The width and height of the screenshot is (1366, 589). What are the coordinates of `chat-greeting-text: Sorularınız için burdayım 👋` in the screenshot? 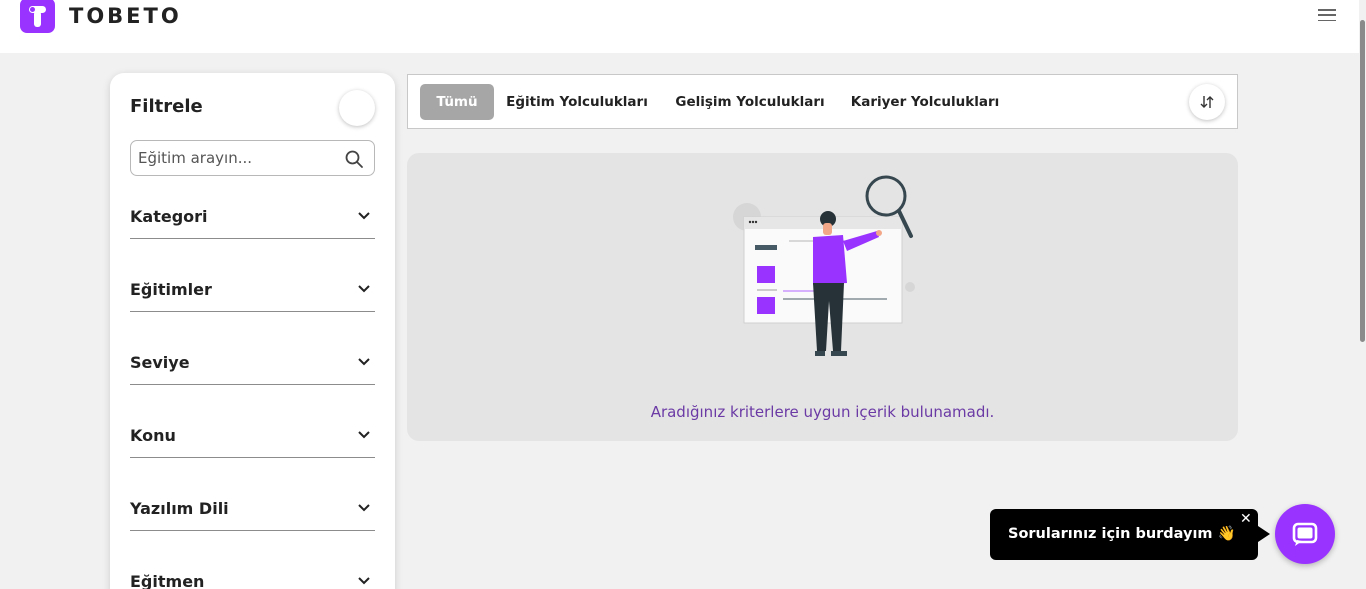 It's located at (1122, 534).